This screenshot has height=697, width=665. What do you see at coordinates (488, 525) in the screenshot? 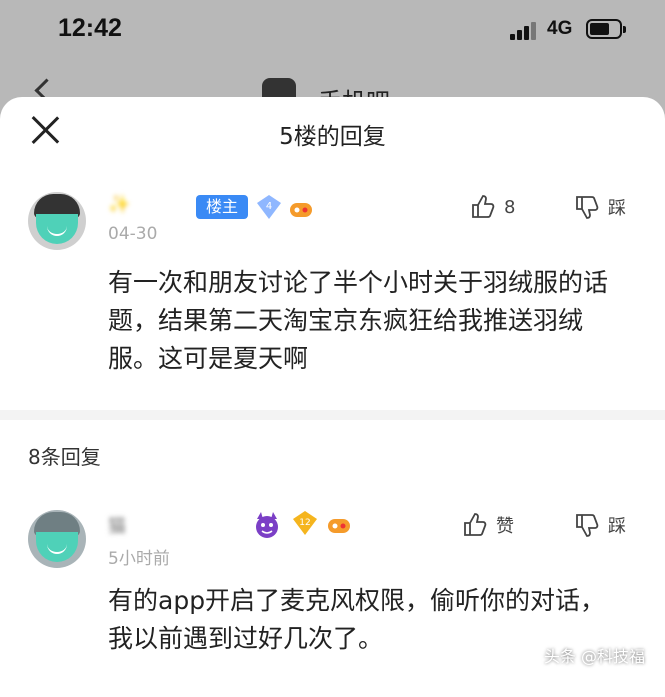
I see `like-button: 赞` at bounding box center [488, 525].